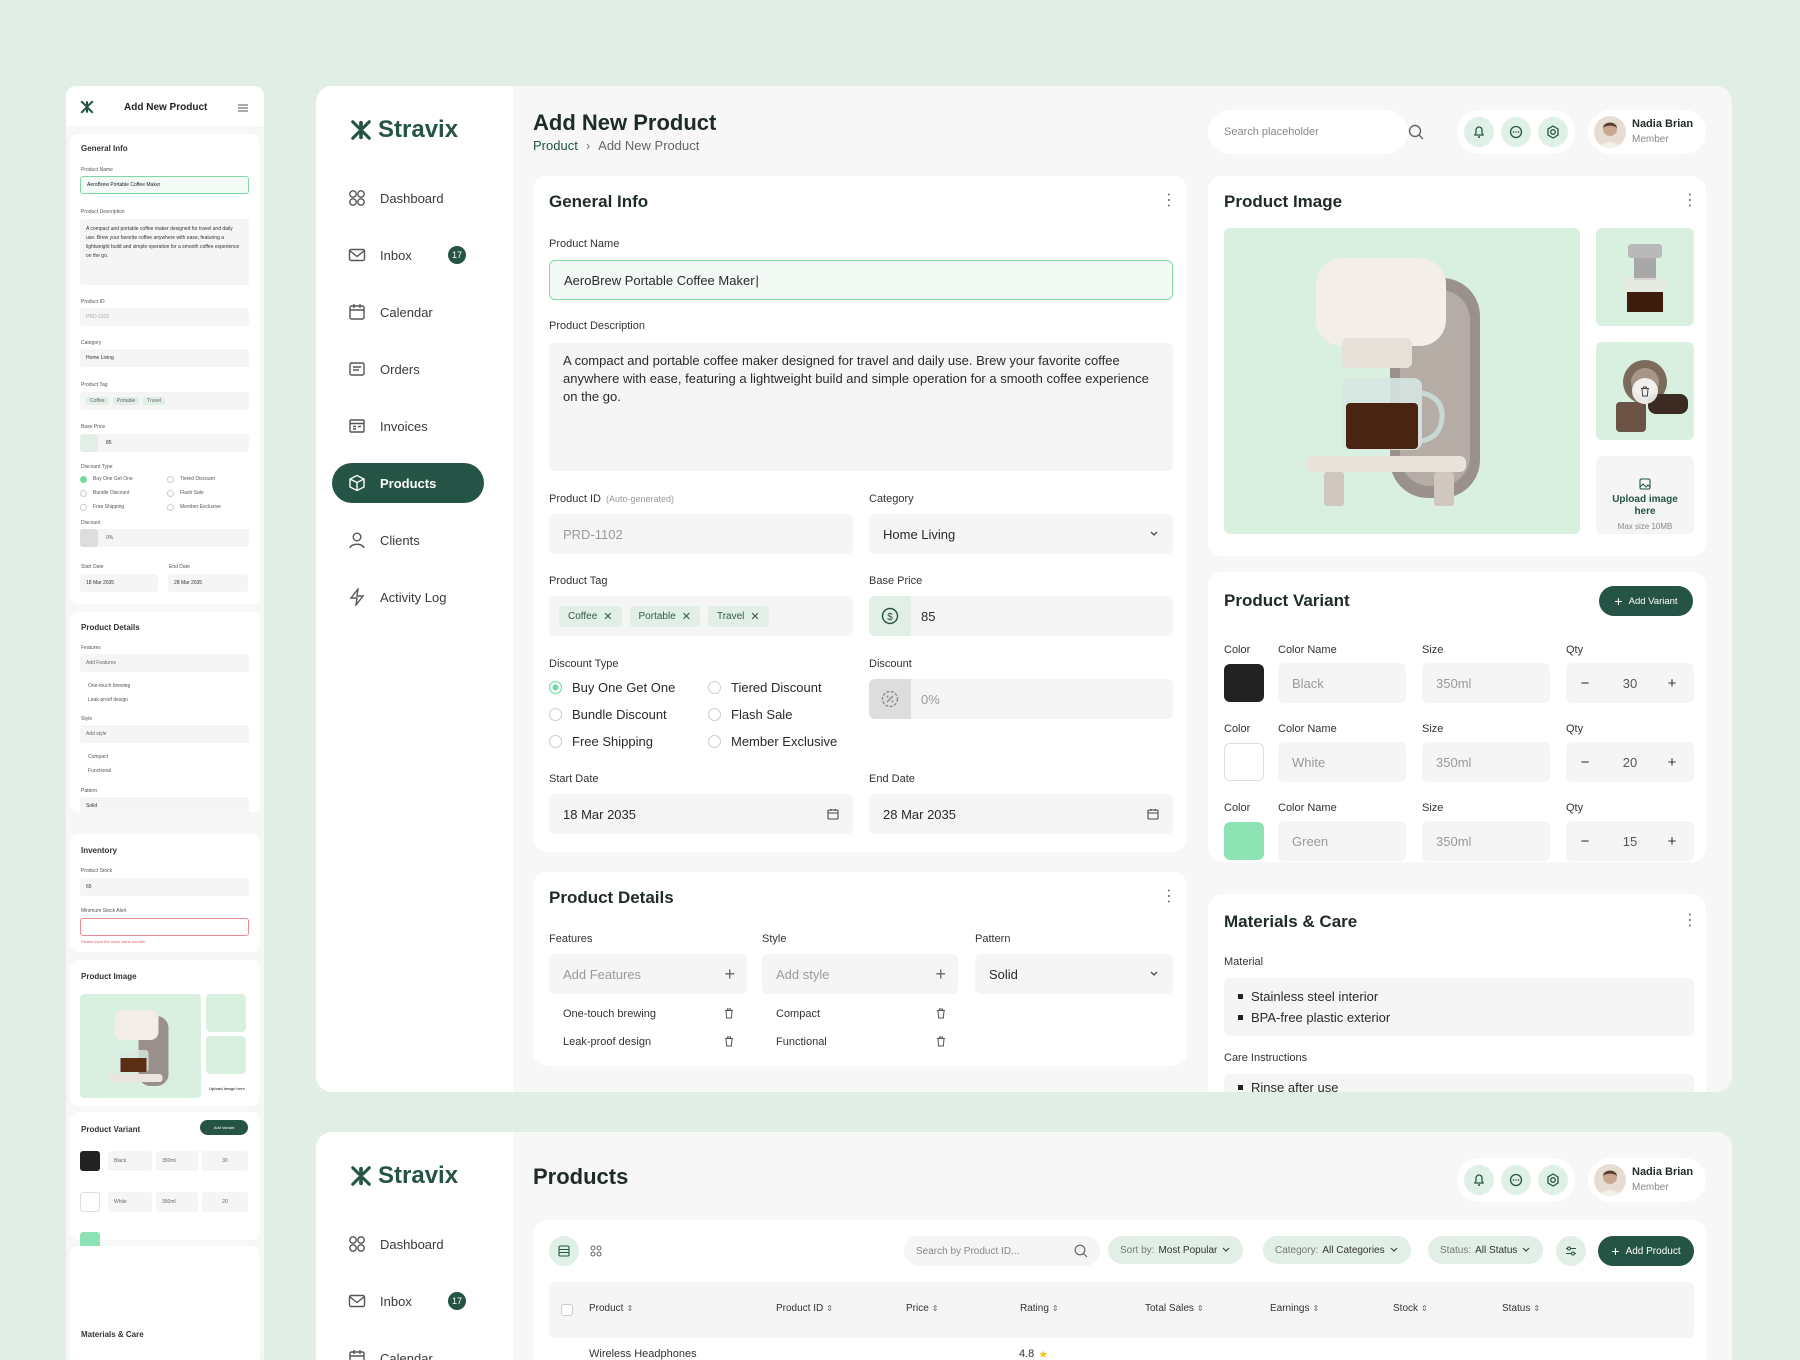 Image resolution: width=1800 pixels, height=1360 pixels. What do you see at coordinates (404, 130) in the screenshot?
I see `brand-logo: Stravix` at bounding box center [404, 130].